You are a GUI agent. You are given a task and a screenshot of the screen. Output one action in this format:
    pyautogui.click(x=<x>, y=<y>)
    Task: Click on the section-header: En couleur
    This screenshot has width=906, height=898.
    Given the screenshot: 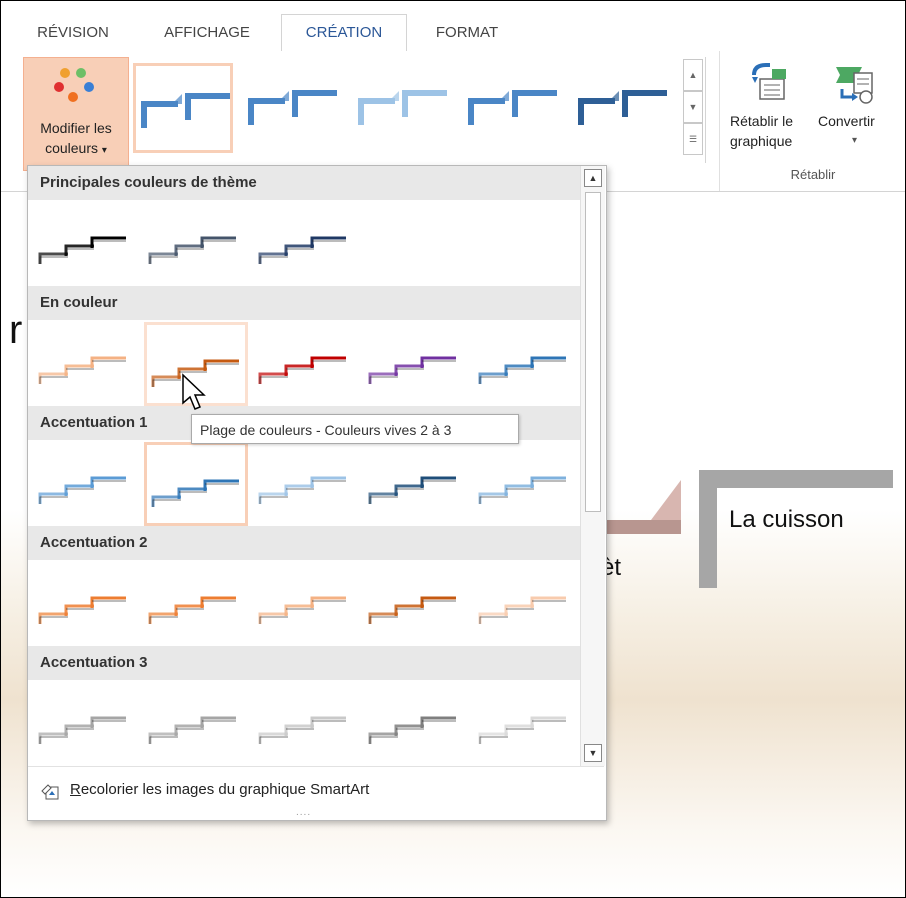 What is the action you would take?
    pyautogui.click(x=304, y=303)
    